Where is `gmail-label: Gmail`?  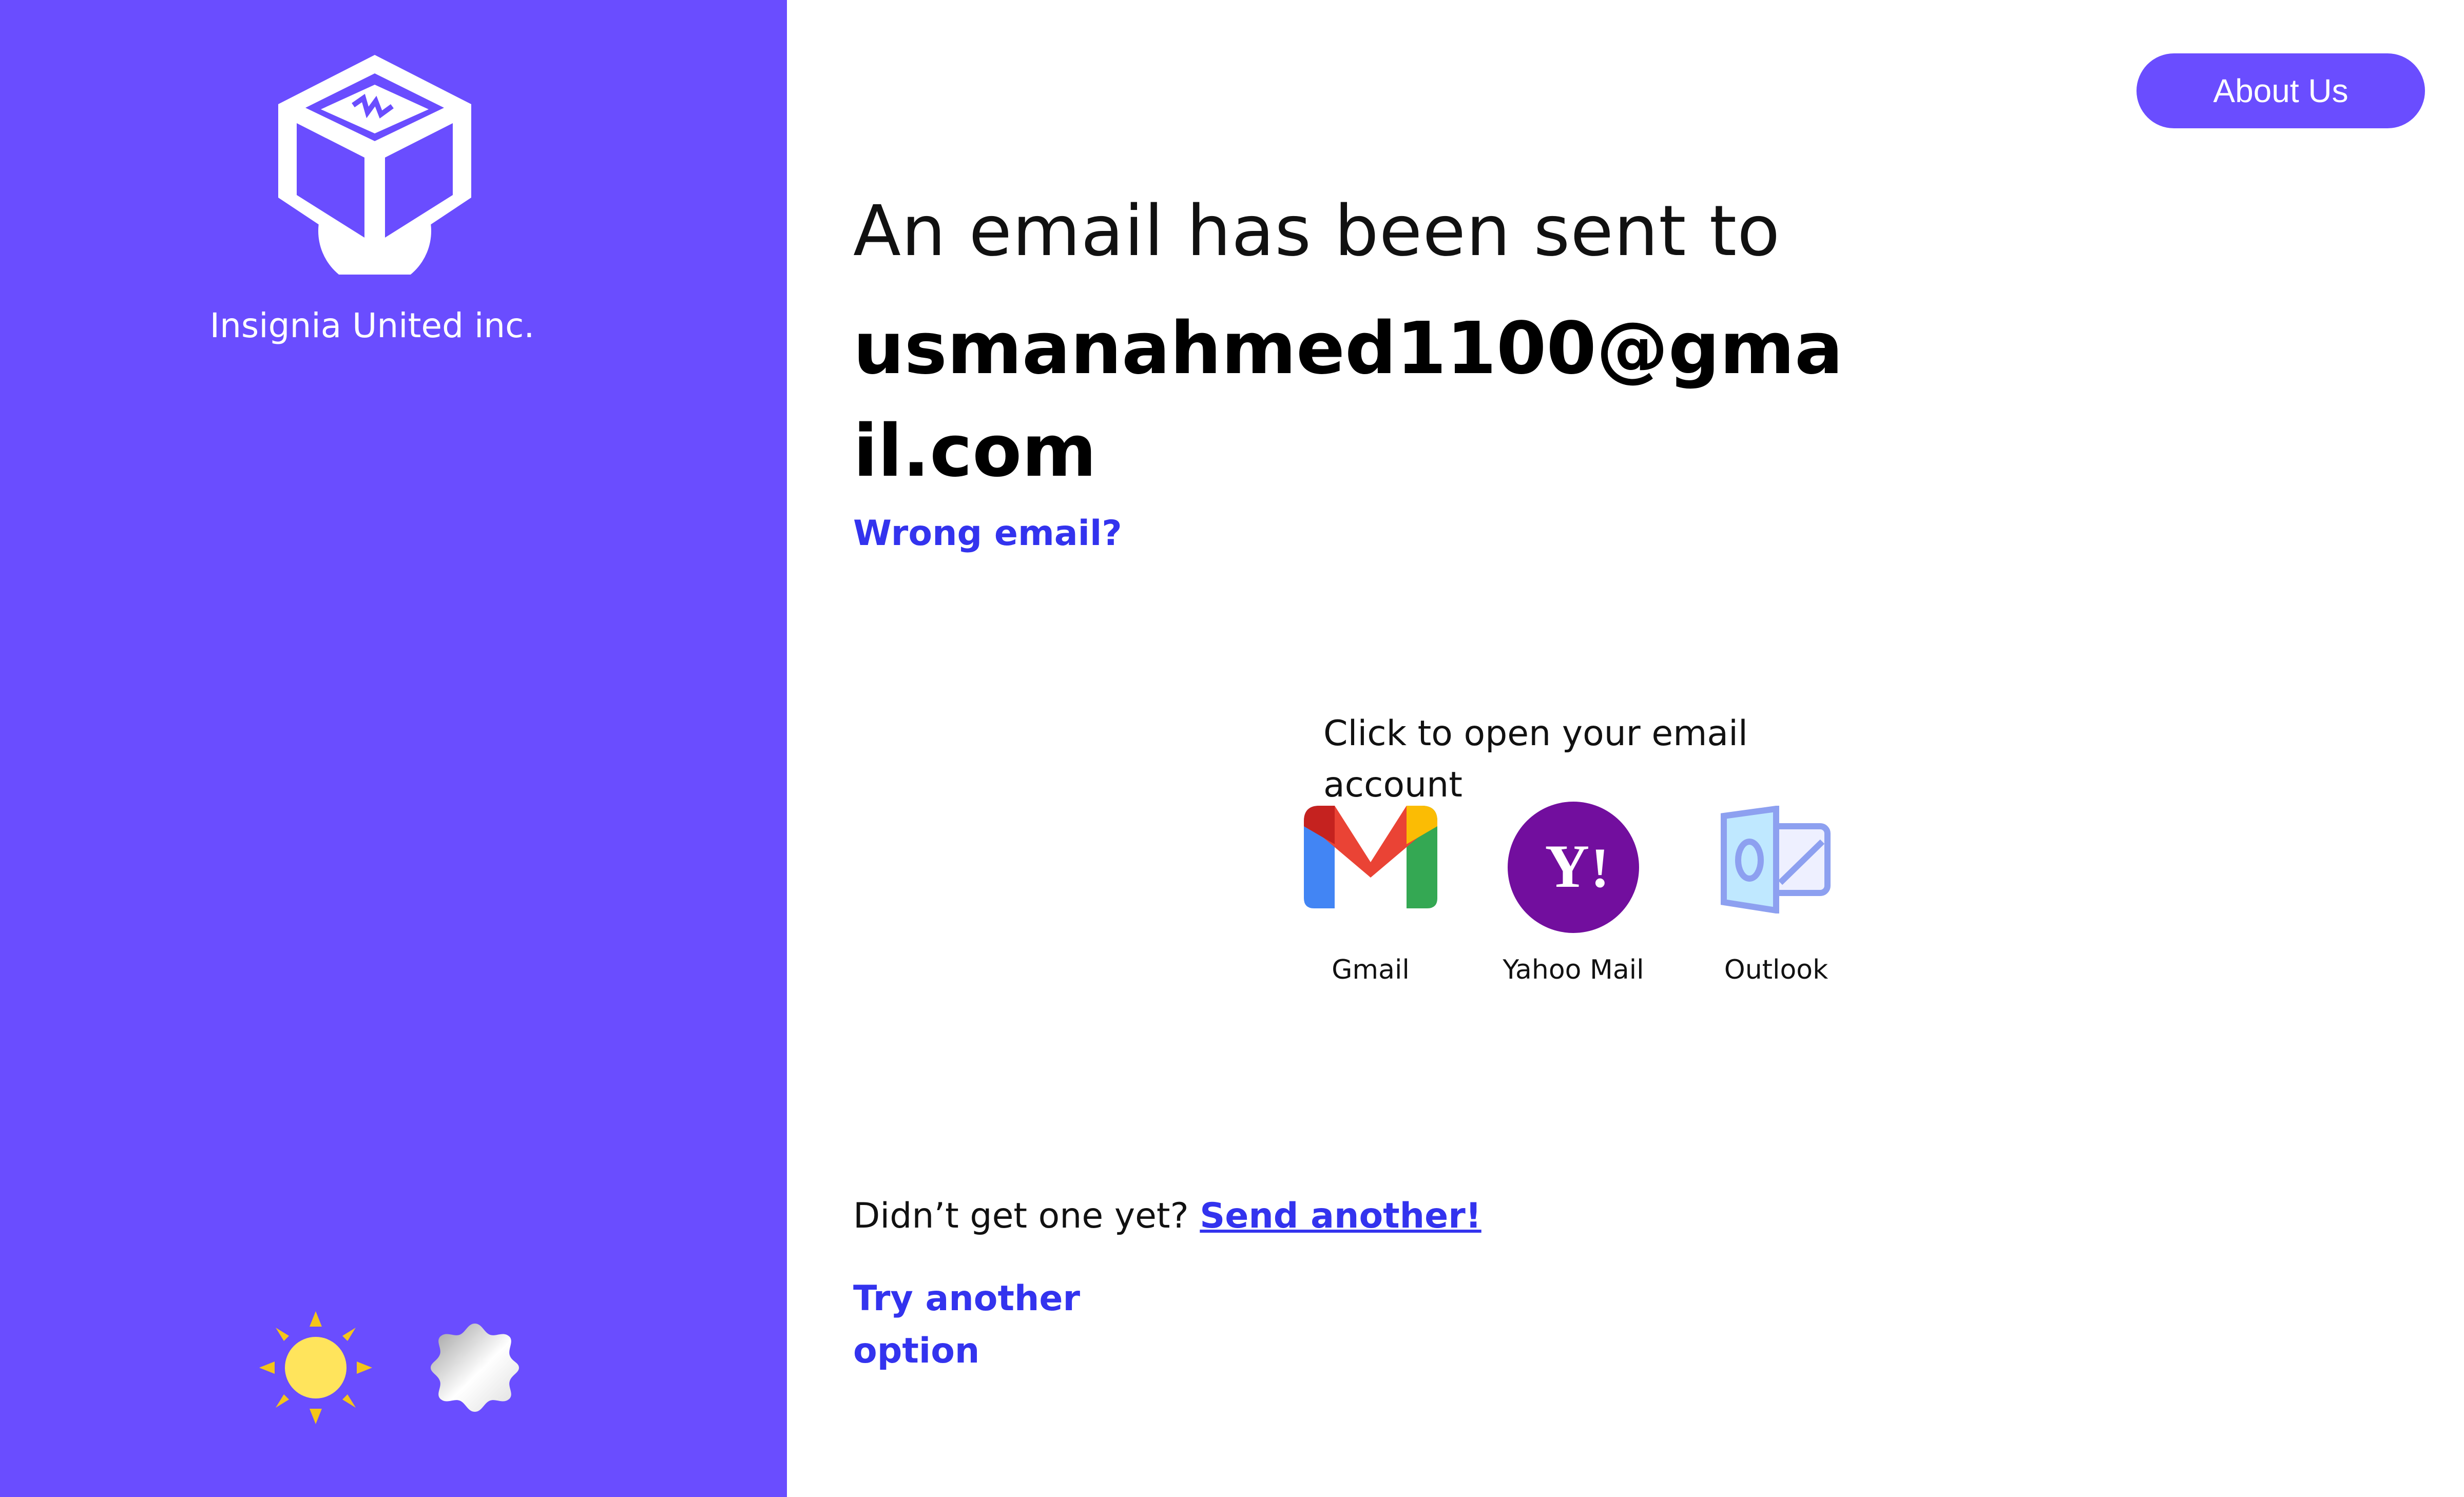
gmail-label: Gmail is located at coordinates (1371, 970).